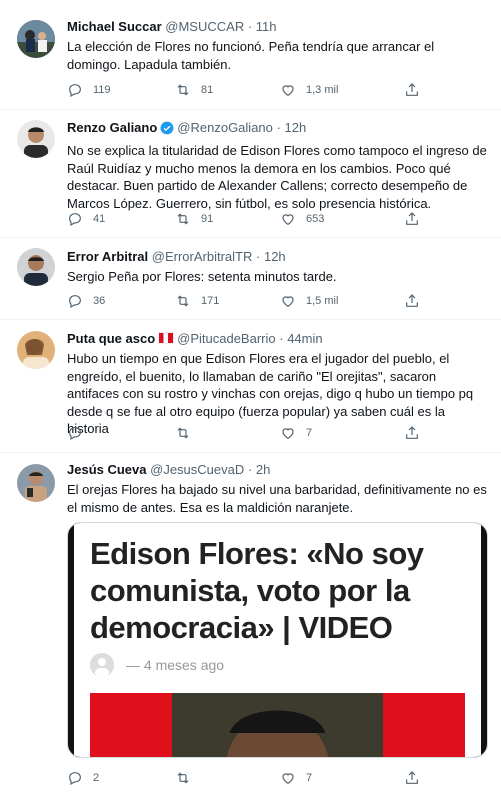 The image size is (501, 795). Describe the element at coordinates (207, 90) in the screenshot. I see `retweet-count: 81` at that location.